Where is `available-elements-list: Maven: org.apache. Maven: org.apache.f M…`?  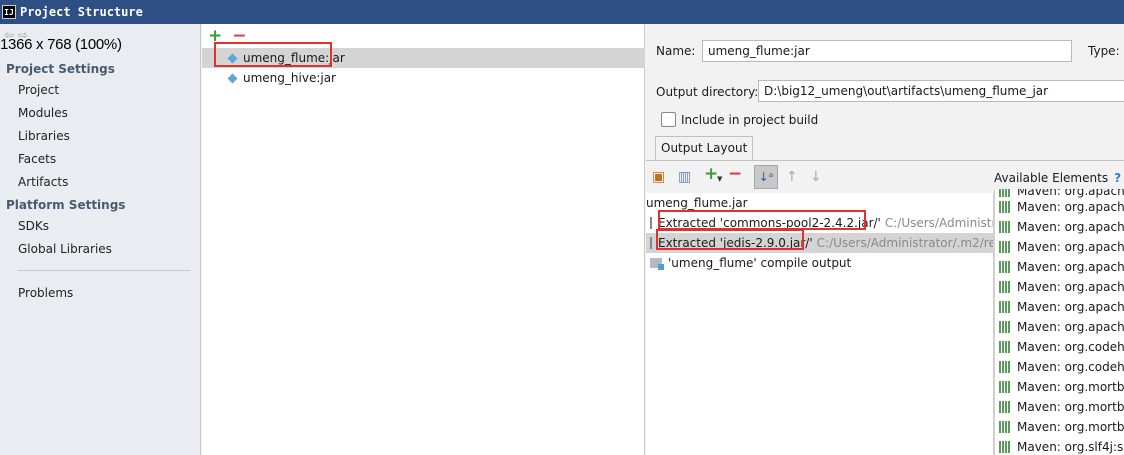
available-elements-list: Maven: org.apache. Maven: org.apache.f M… is located at coordinates (1059, 322).